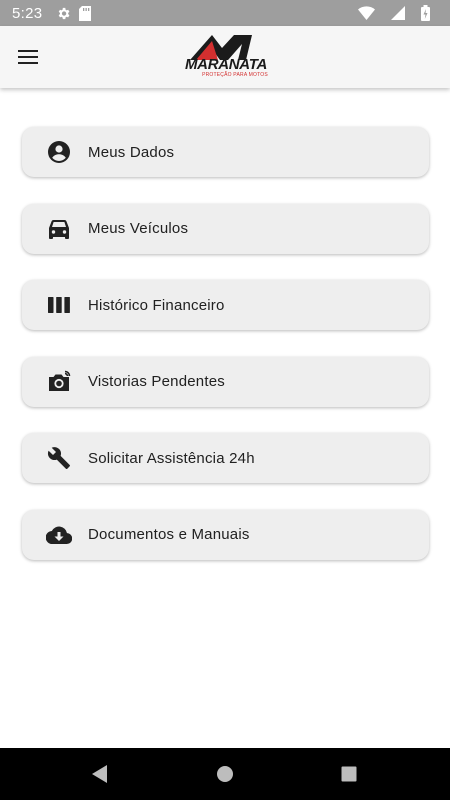  I want to click on home-icon, so click(225, 776).